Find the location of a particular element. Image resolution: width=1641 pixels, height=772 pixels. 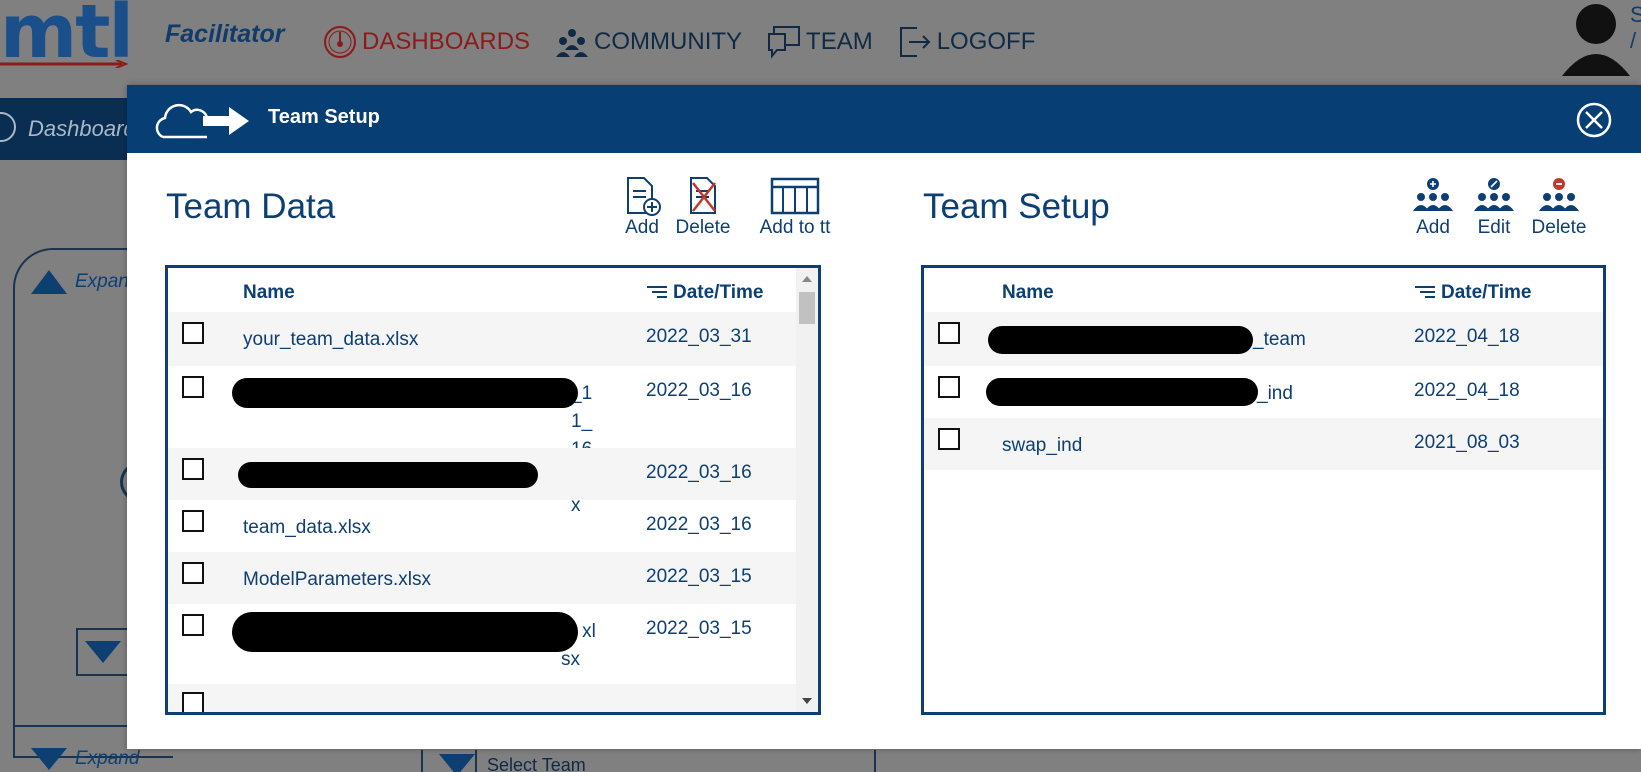

table-row: team_data.xlsx 2022_03_16 is located at coordinates (493, 526).